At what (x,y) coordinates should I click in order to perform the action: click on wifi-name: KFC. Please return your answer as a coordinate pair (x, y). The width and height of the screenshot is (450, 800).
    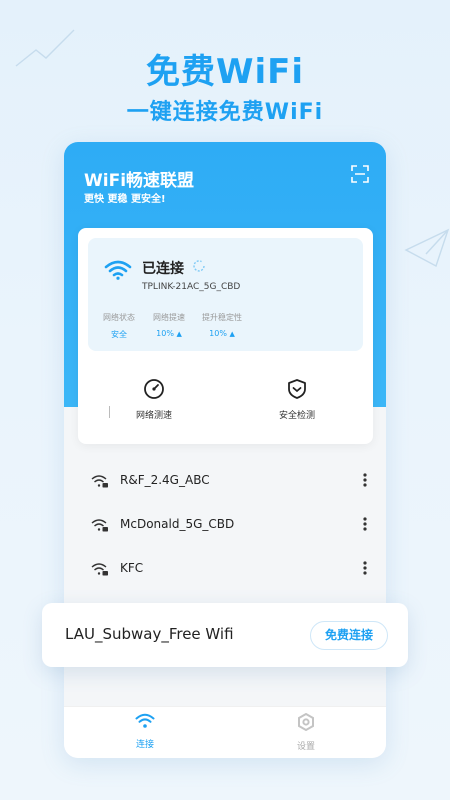
    Looking at the image, I should click on (132, 568).